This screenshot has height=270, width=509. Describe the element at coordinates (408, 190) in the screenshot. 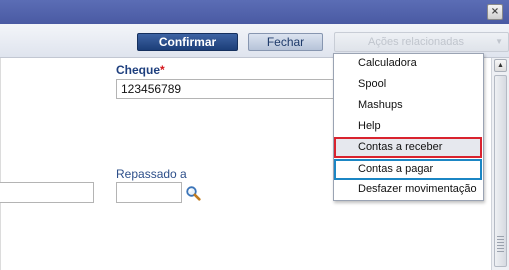

I see `menu-item-desfazer-movimentacao: Desfazer movimentação` at that location.